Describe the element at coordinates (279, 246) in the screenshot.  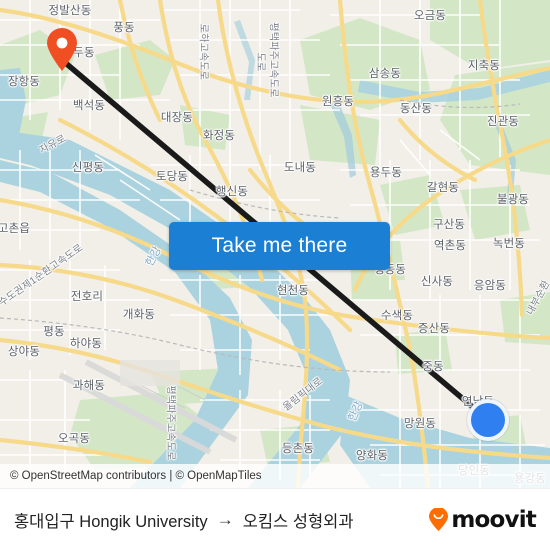
I see `take-me-there-button: Take me there` at that location.